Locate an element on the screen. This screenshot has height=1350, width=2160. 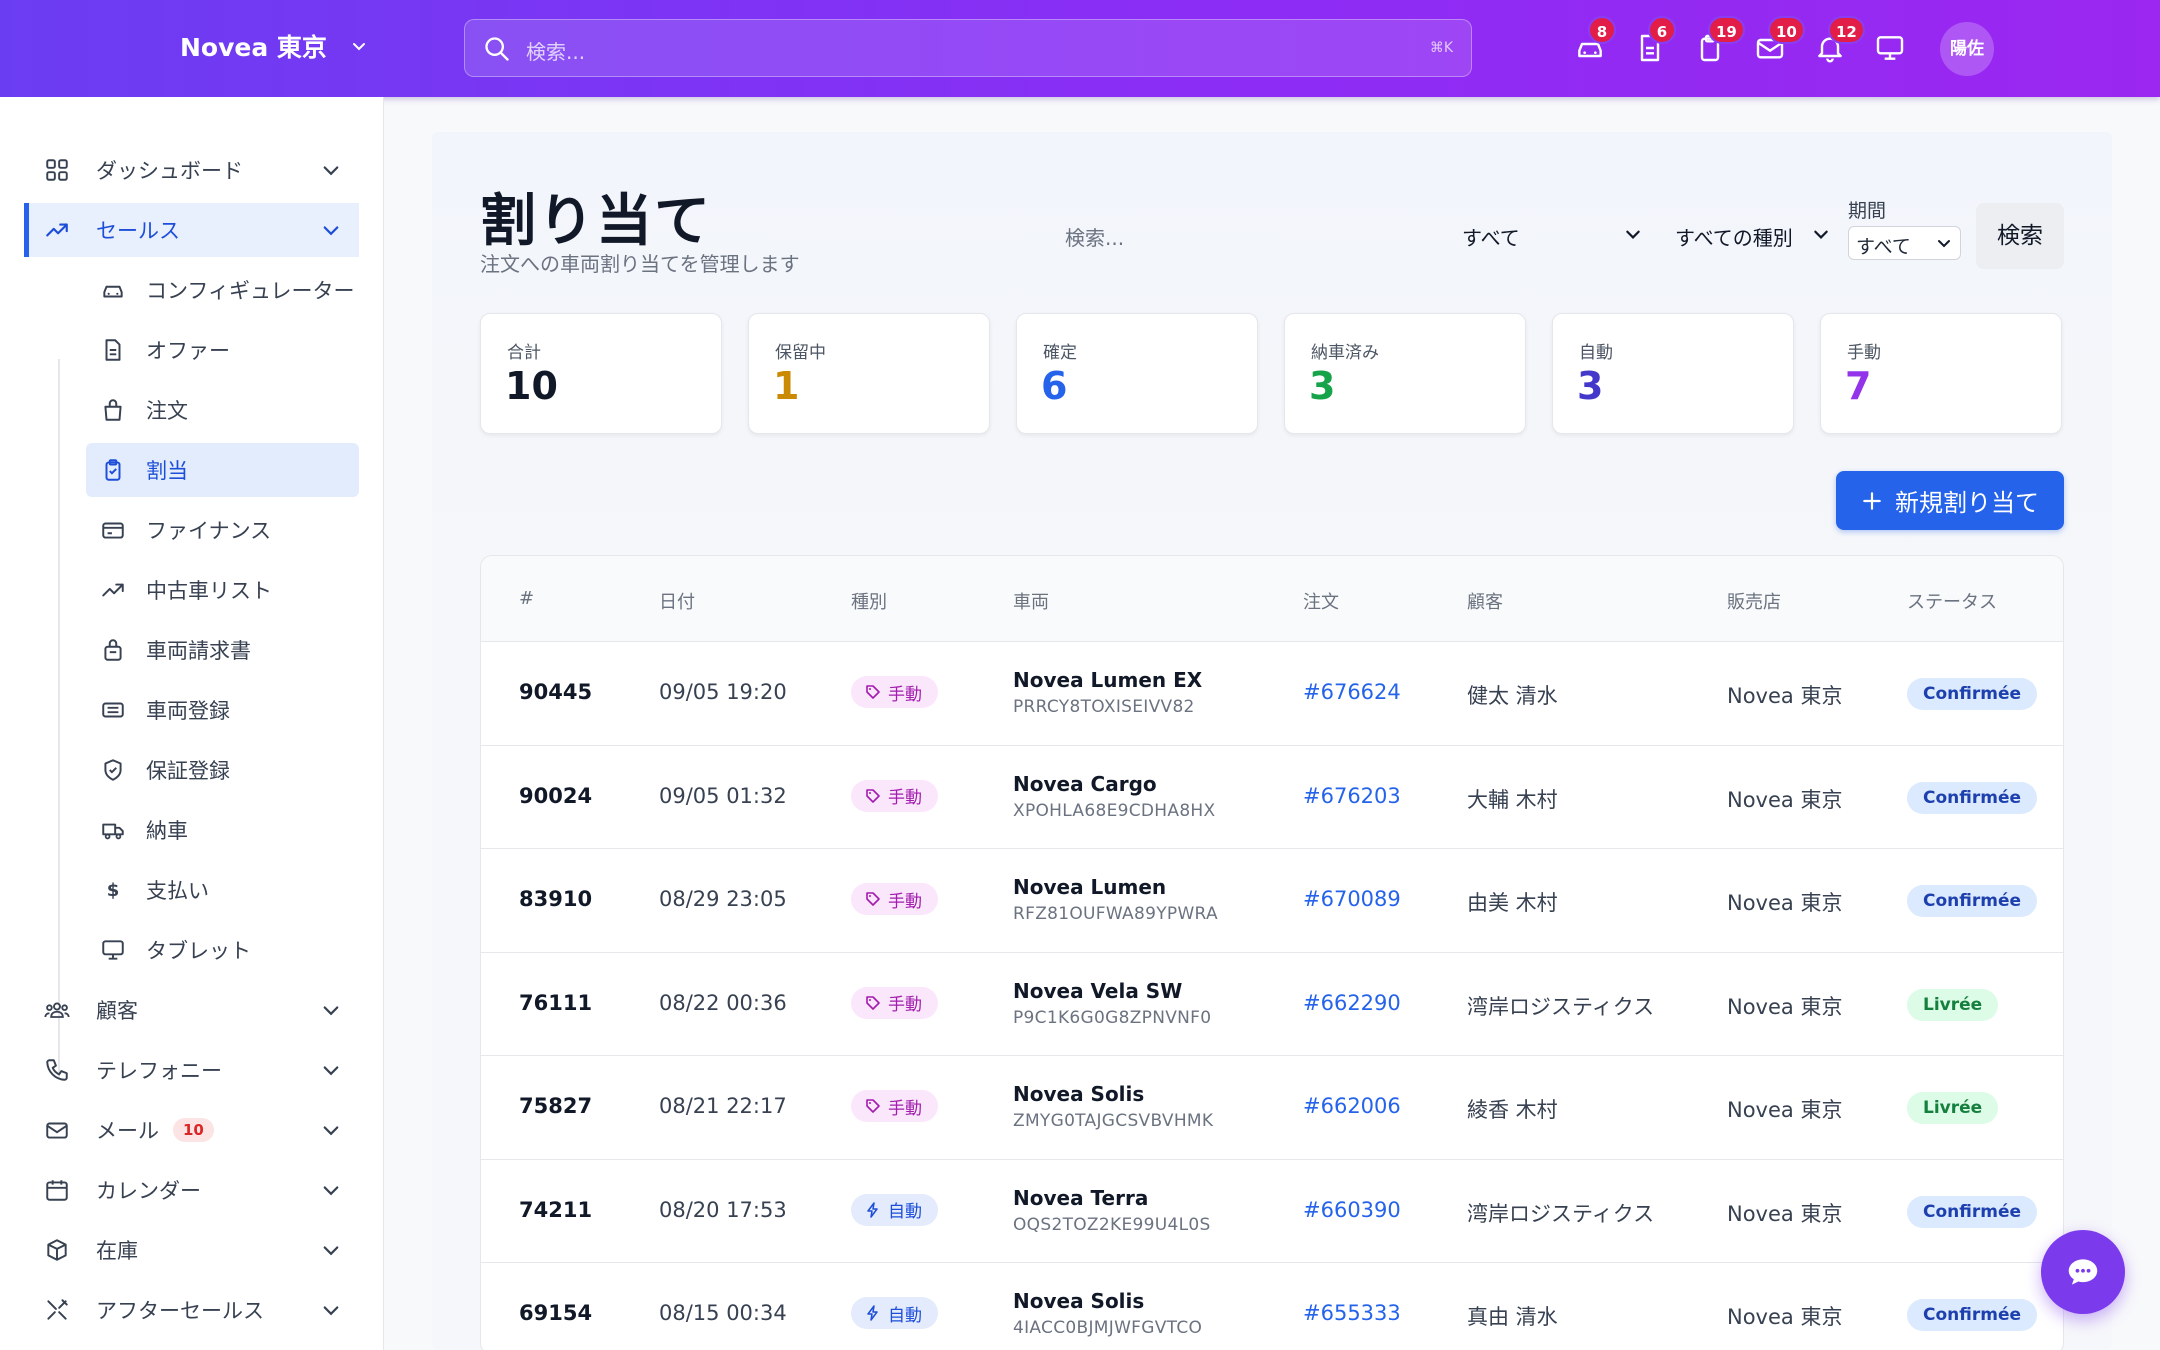
order-link: #662006 is located at coordinates (1352, 1106).